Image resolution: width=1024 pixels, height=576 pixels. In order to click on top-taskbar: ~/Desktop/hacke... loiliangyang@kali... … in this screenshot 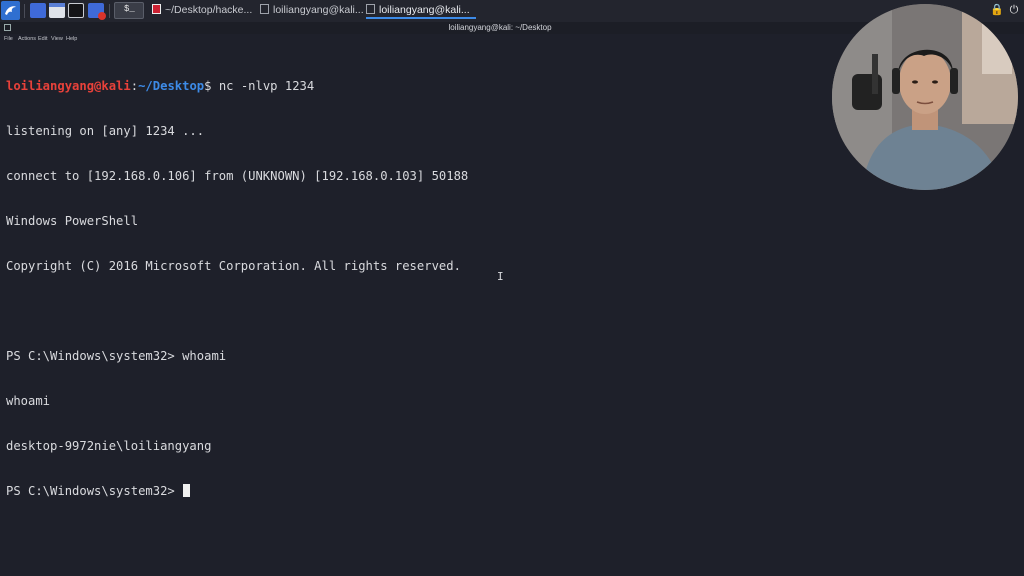, I will do `click(512, 11)`.